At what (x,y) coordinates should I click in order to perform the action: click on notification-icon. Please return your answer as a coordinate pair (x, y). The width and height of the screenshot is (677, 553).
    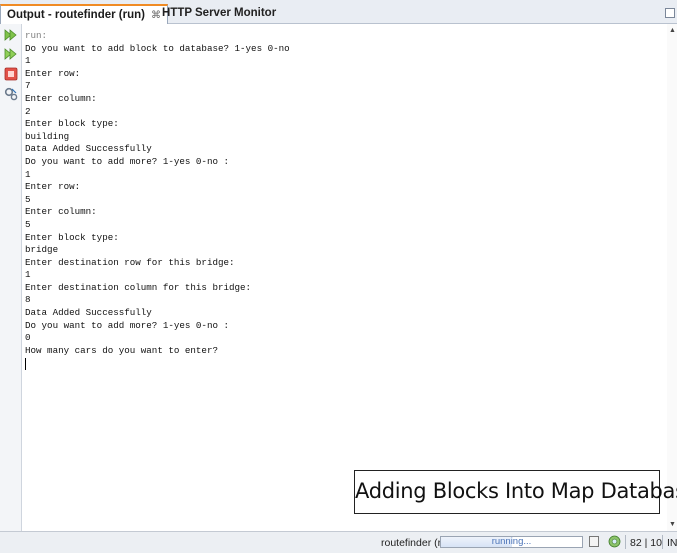
    Looking at the image, I should click on (594, 541).